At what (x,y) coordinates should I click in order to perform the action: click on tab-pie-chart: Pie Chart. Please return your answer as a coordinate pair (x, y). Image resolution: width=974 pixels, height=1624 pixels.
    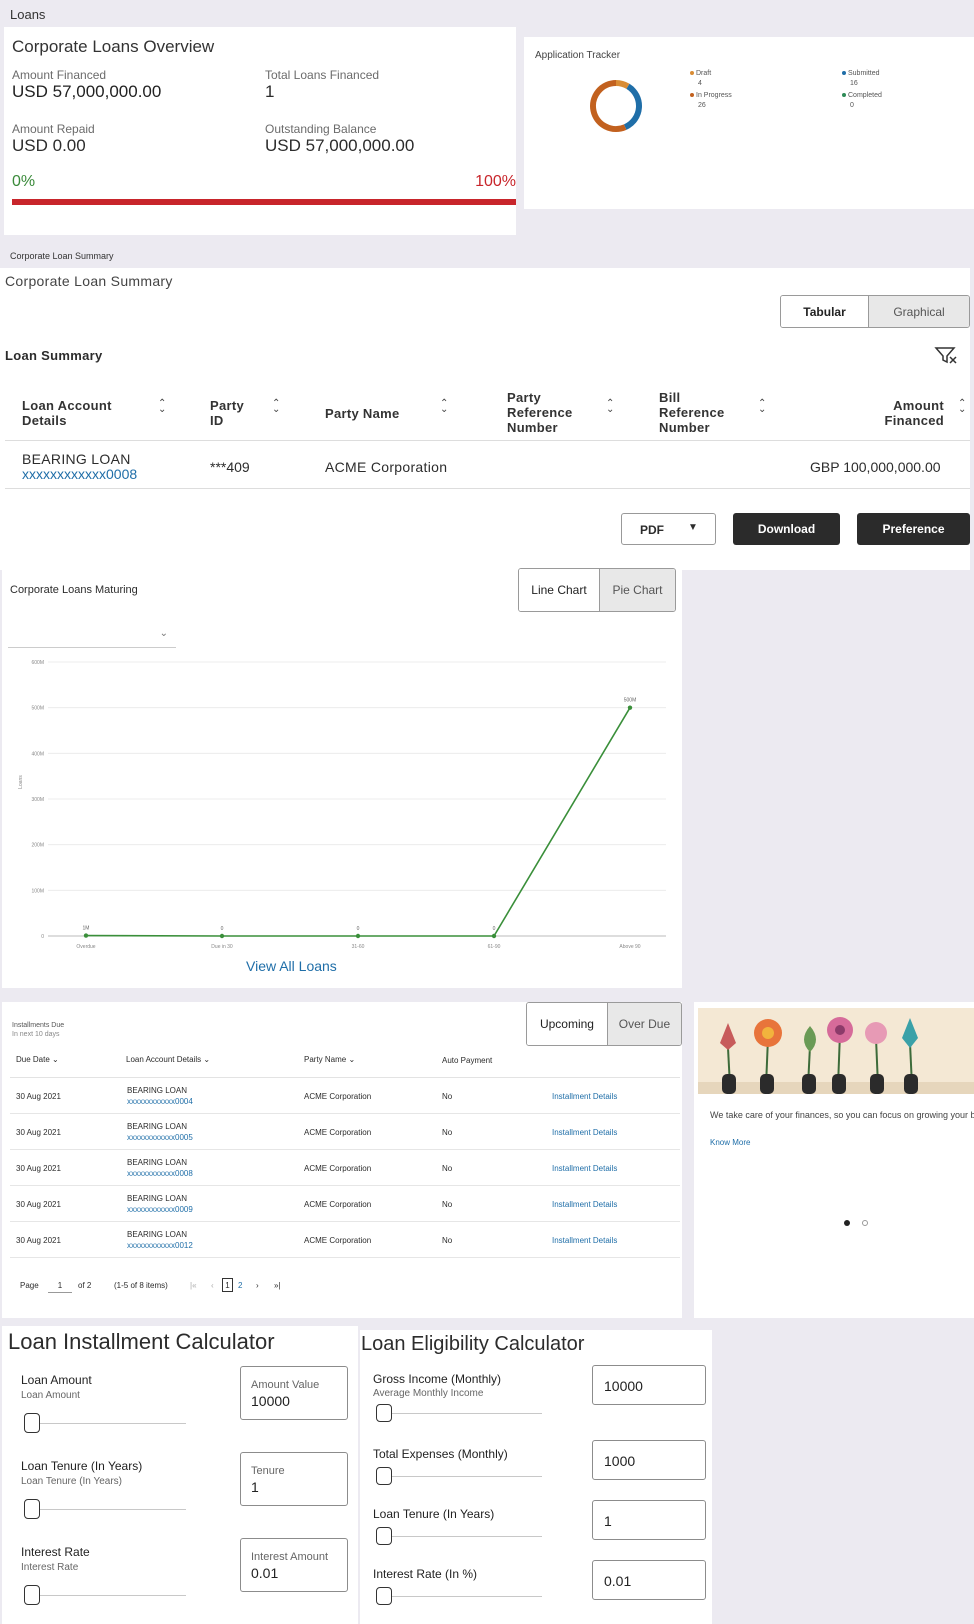
    Looking at the image, I should click on (636, 590).